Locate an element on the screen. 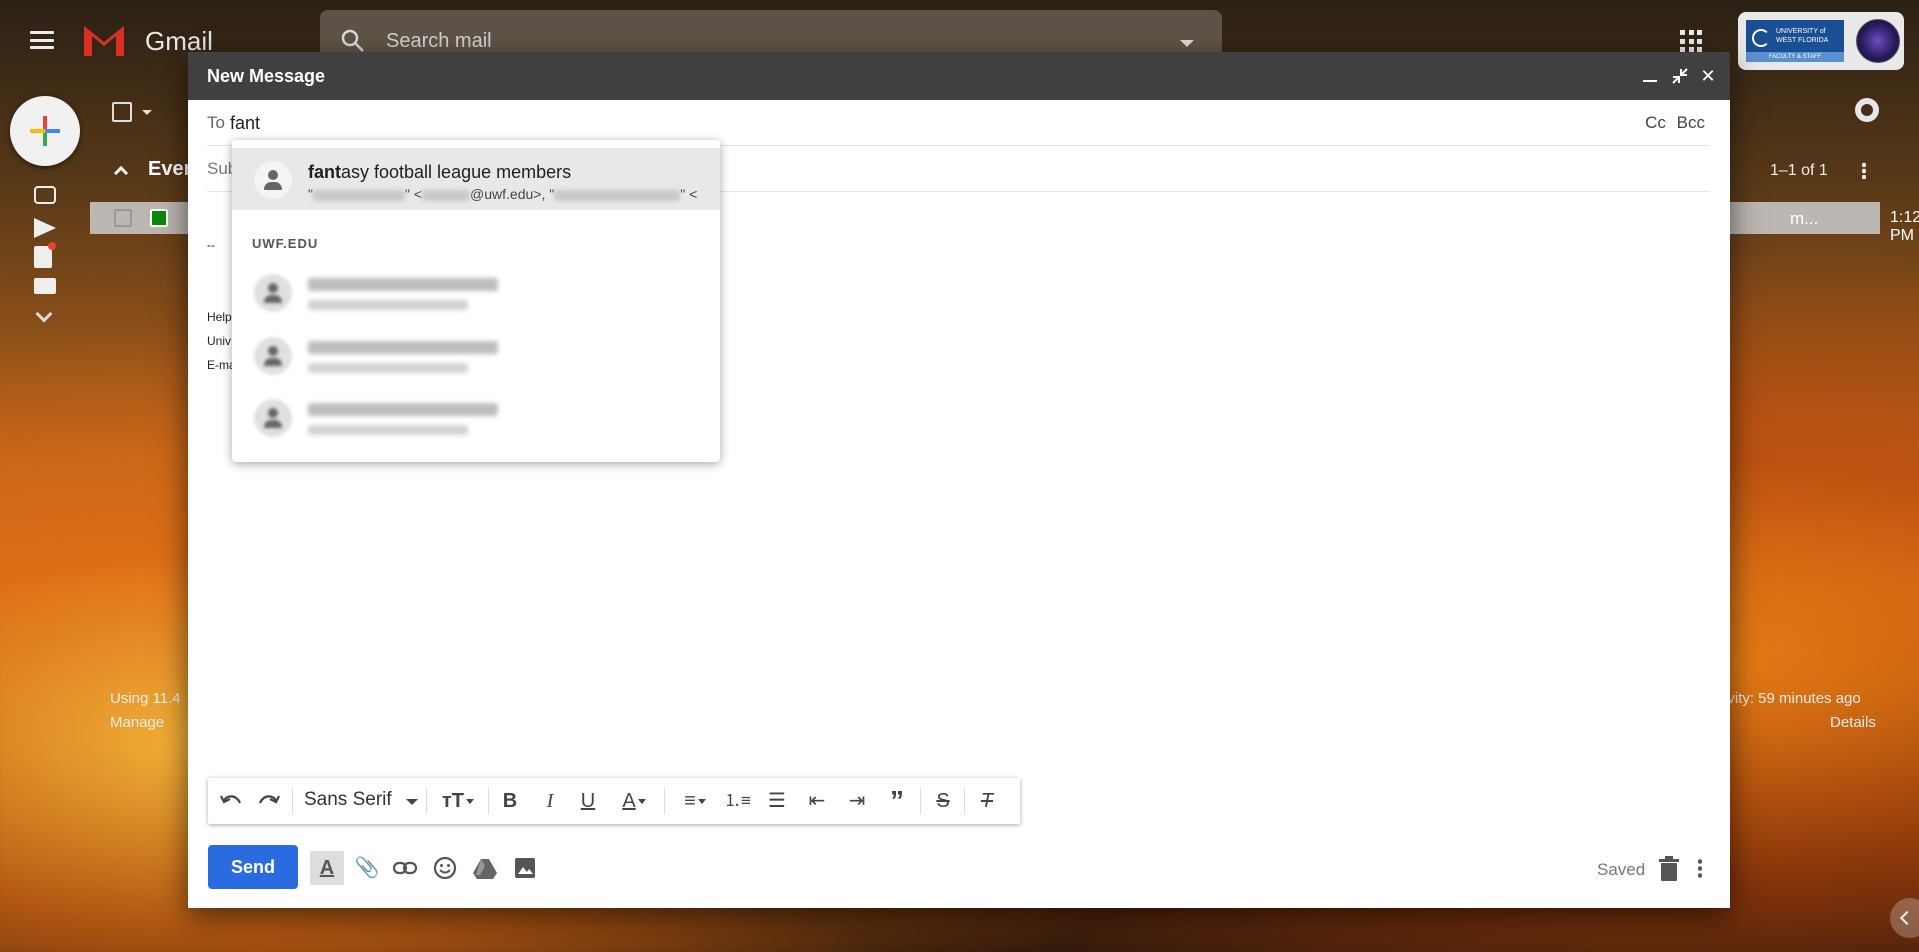  search-options-icon is located at coordinates (1187, 43).